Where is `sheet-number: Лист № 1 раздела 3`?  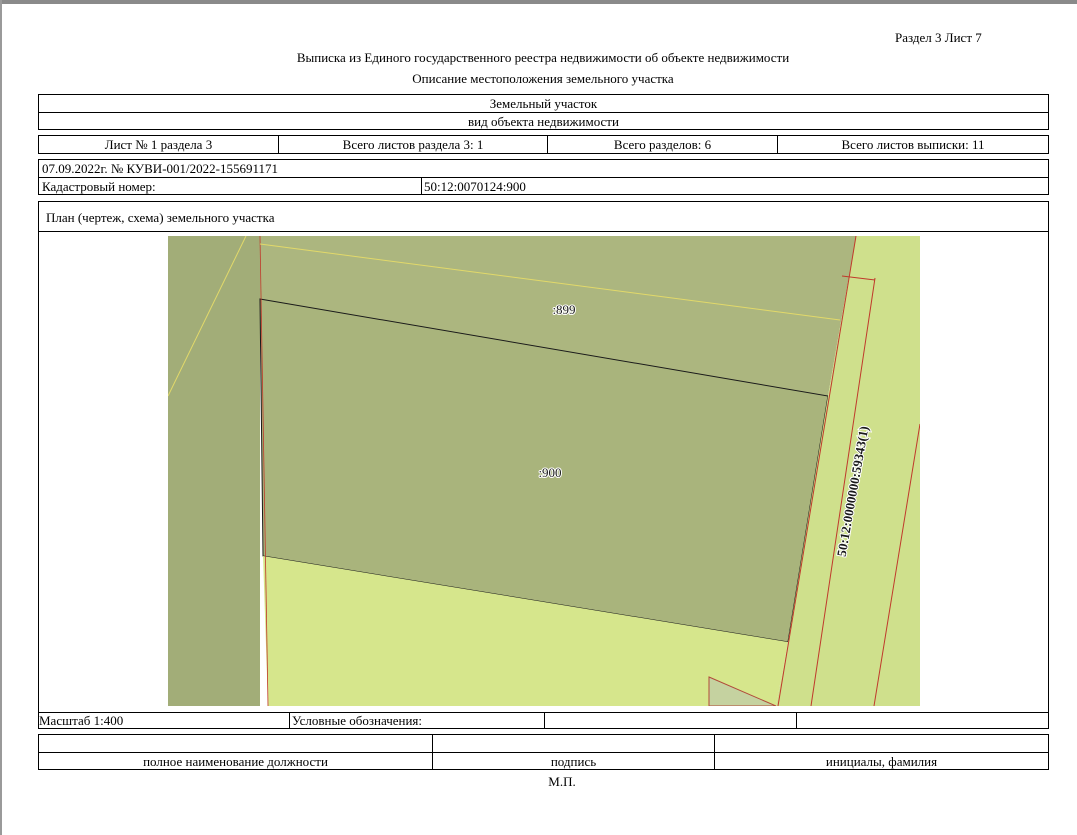 sheet-number: Лист № 1 раздела 3 is located at coordinates (158, 144).